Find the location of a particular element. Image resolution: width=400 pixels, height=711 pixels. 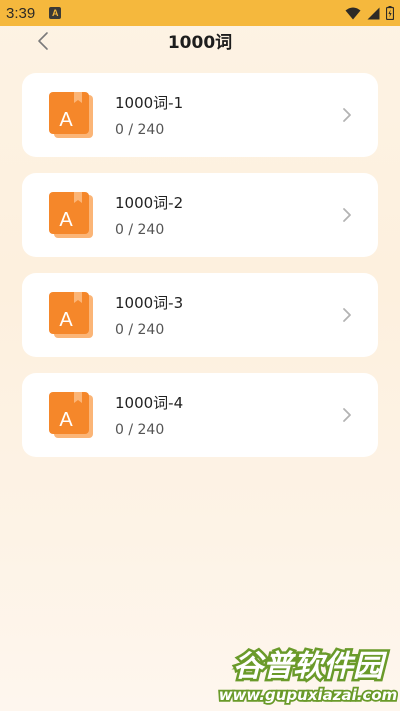

word-list-item-1: A 1000词-1 0 / 240 is located at coordinates (200, 115).